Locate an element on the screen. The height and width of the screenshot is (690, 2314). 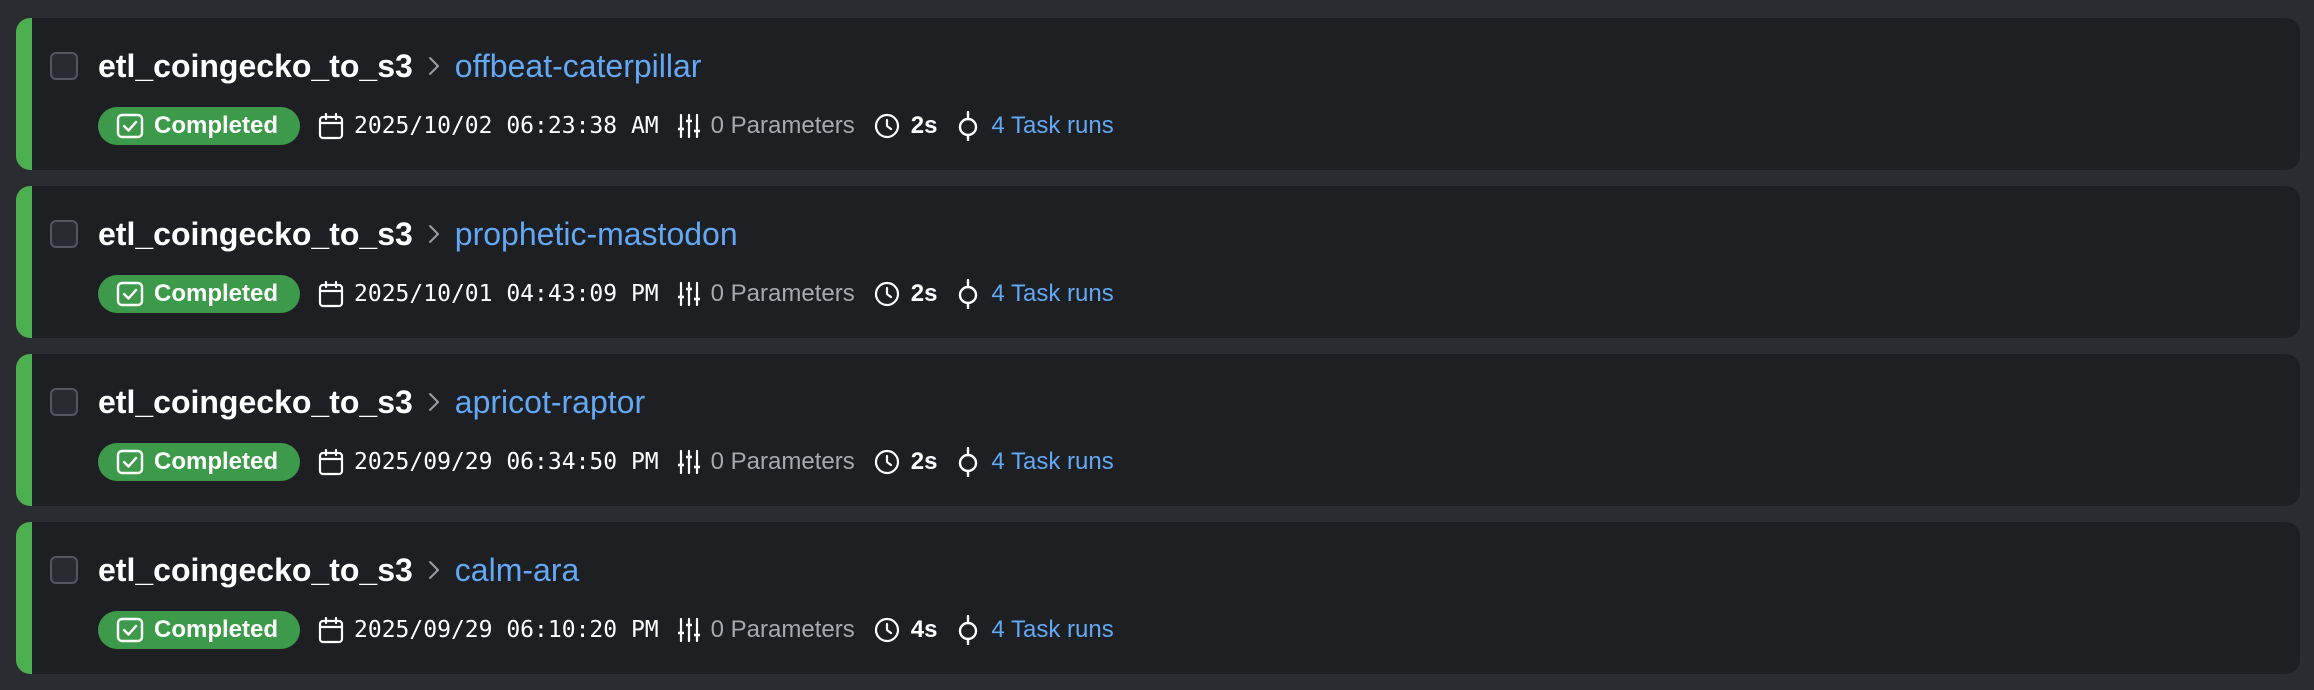
flow-run-name-link: calm-ara is located at coordinates (517, 570).